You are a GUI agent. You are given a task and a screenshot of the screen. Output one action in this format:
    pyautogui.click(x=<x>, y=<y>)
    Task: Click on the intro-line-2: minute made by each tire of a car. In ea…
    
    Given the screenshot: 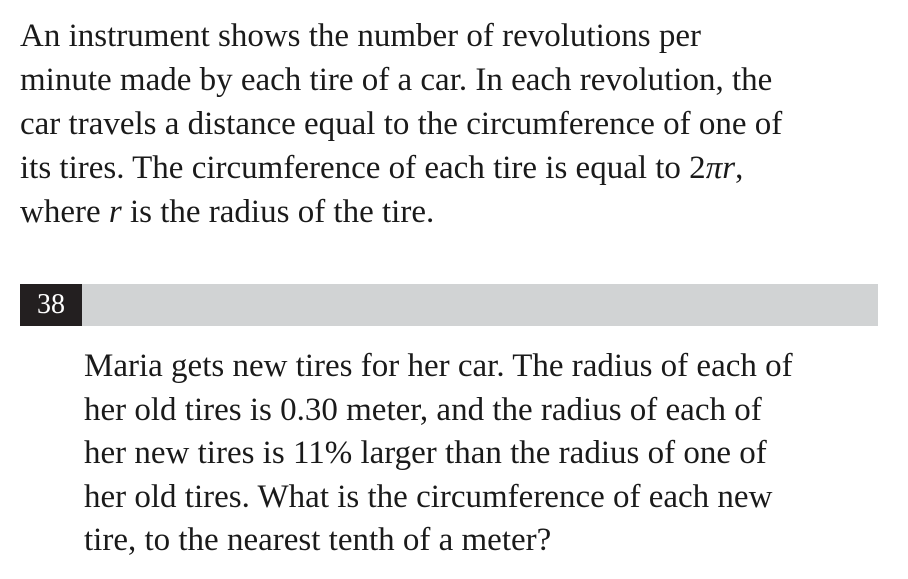 What is the action you would take?
    pyautogui.click(x=396, y=80)
    